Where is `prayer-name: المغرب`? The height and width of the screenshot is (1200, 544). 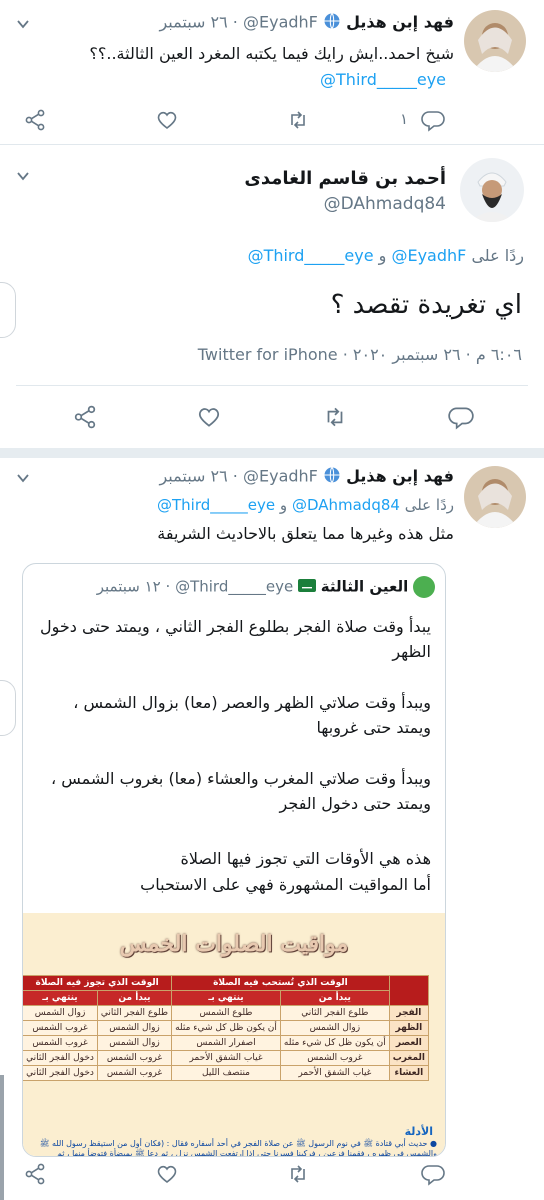
prayer-name: المغرب is located at coordinates (409, 1058).